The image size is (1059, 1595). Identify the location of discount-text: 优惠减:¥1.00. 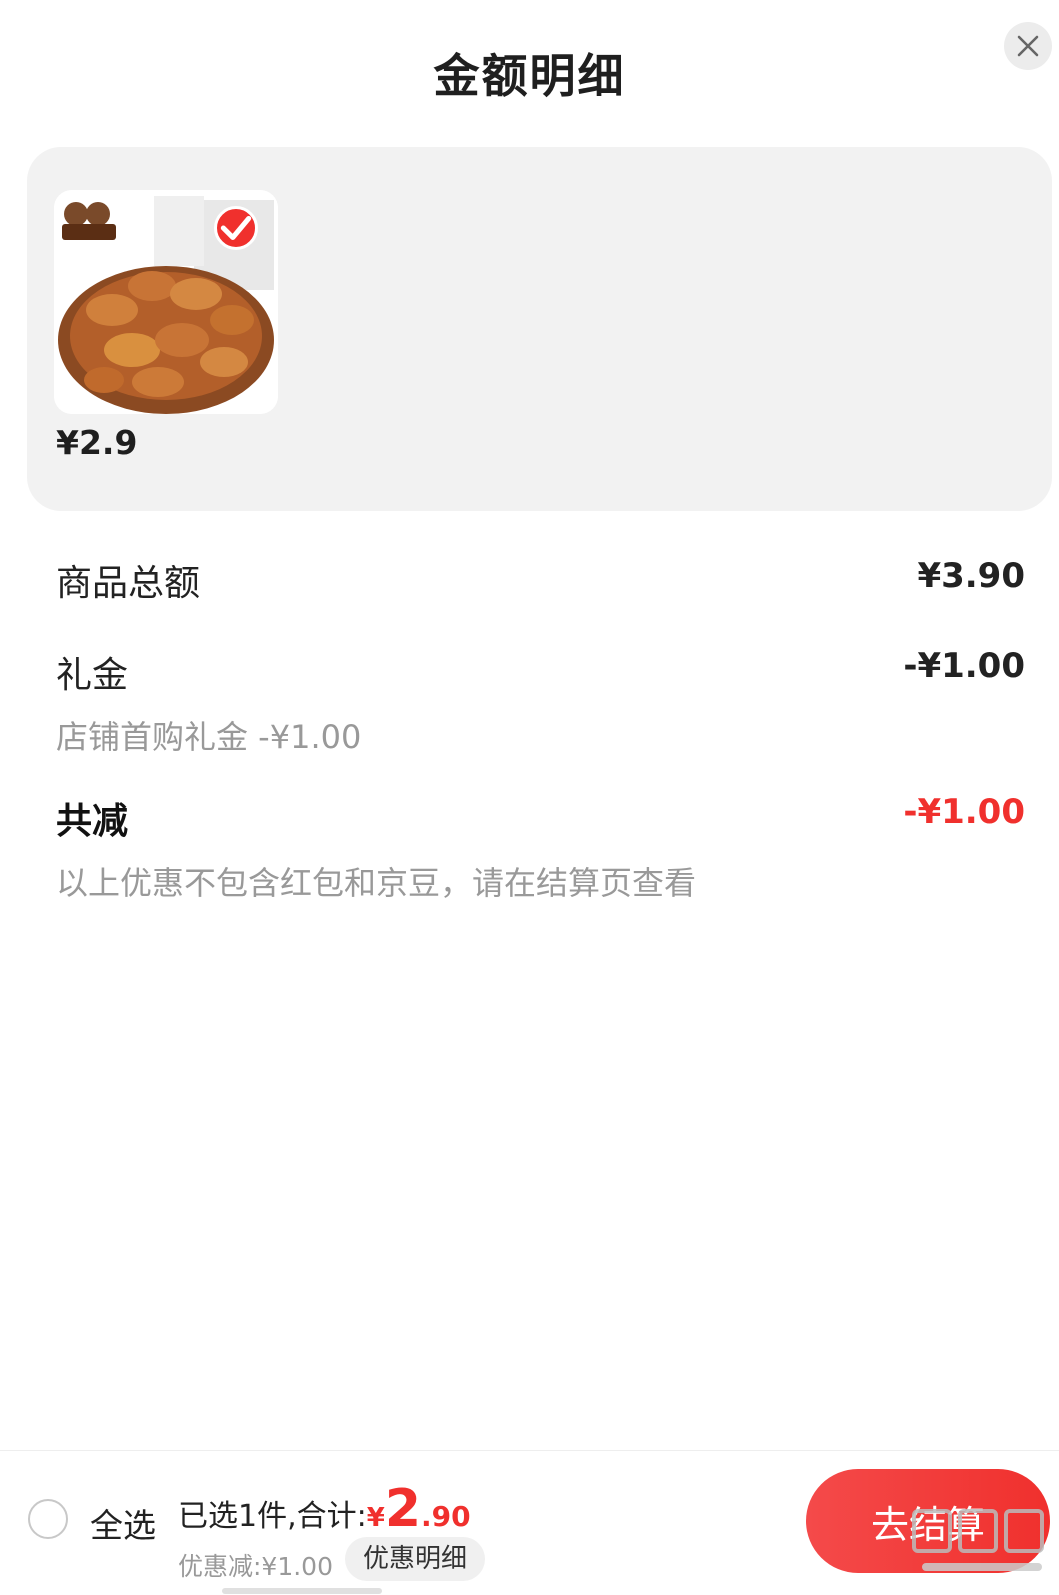
(255, 1566).